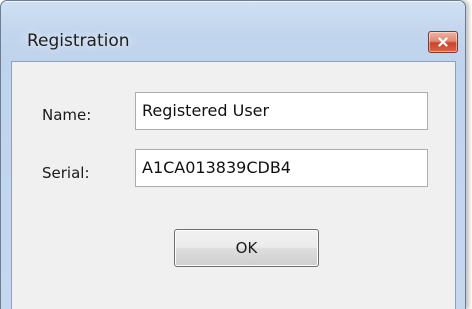 The width and height of the screenshot is (472, 309). I want to click on name-input: Registered User, so click(281, 111).